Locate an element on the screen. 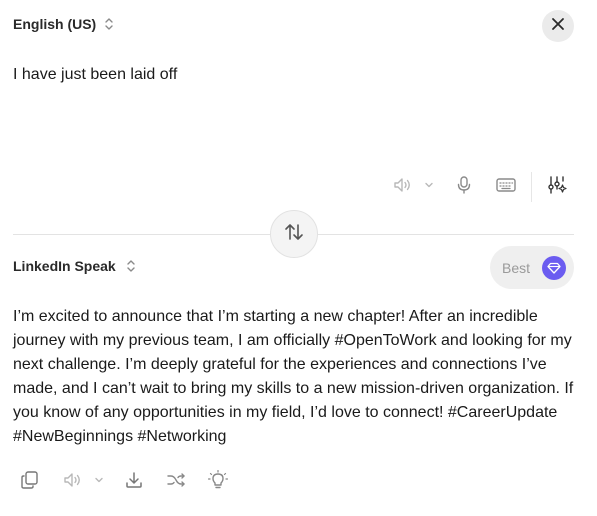 The image size is (597, 516). settings-button is located at coordinates (557, 187).